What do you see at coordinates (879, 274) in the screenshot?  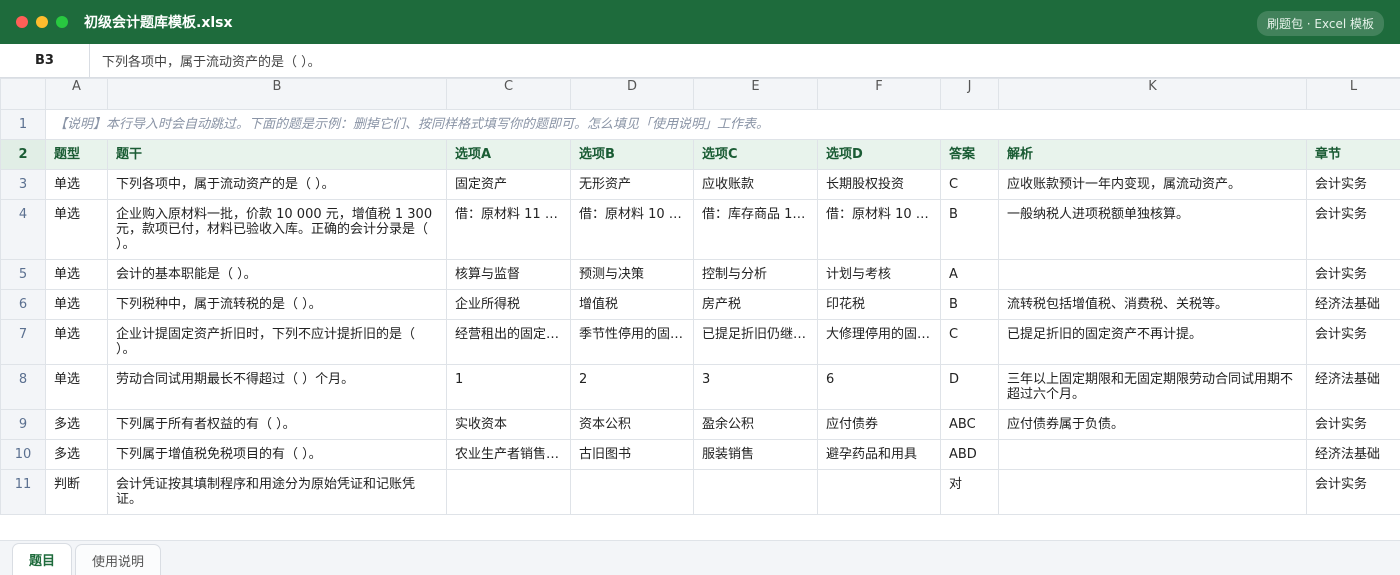 I see `grid-cell: 计划与考核` at bounding box center [879, 274].